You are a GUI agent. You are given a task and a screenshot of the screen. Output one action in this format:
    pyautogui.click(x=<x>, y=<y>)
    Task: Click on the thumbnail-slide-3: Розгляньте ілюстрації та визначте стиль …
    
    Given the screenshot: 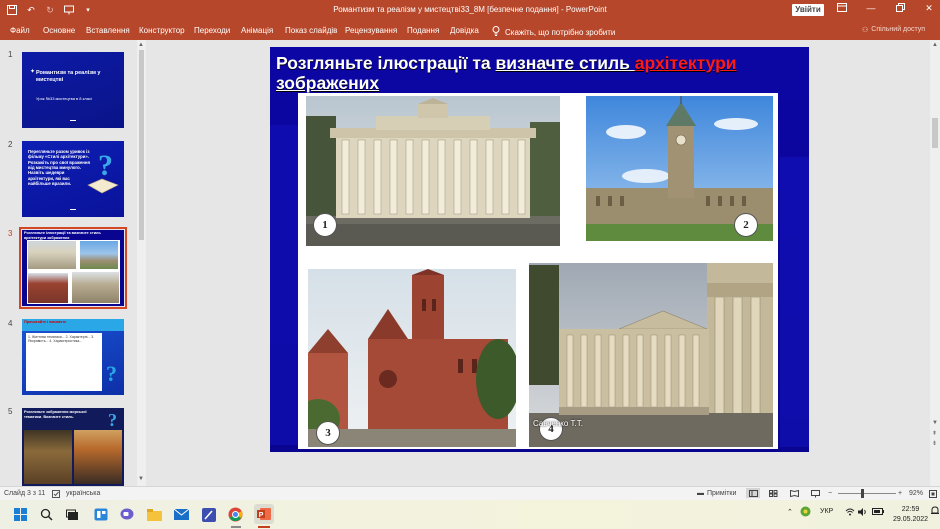 What is the action you would take?
    pyautogui.click(x=73, y=268)
    